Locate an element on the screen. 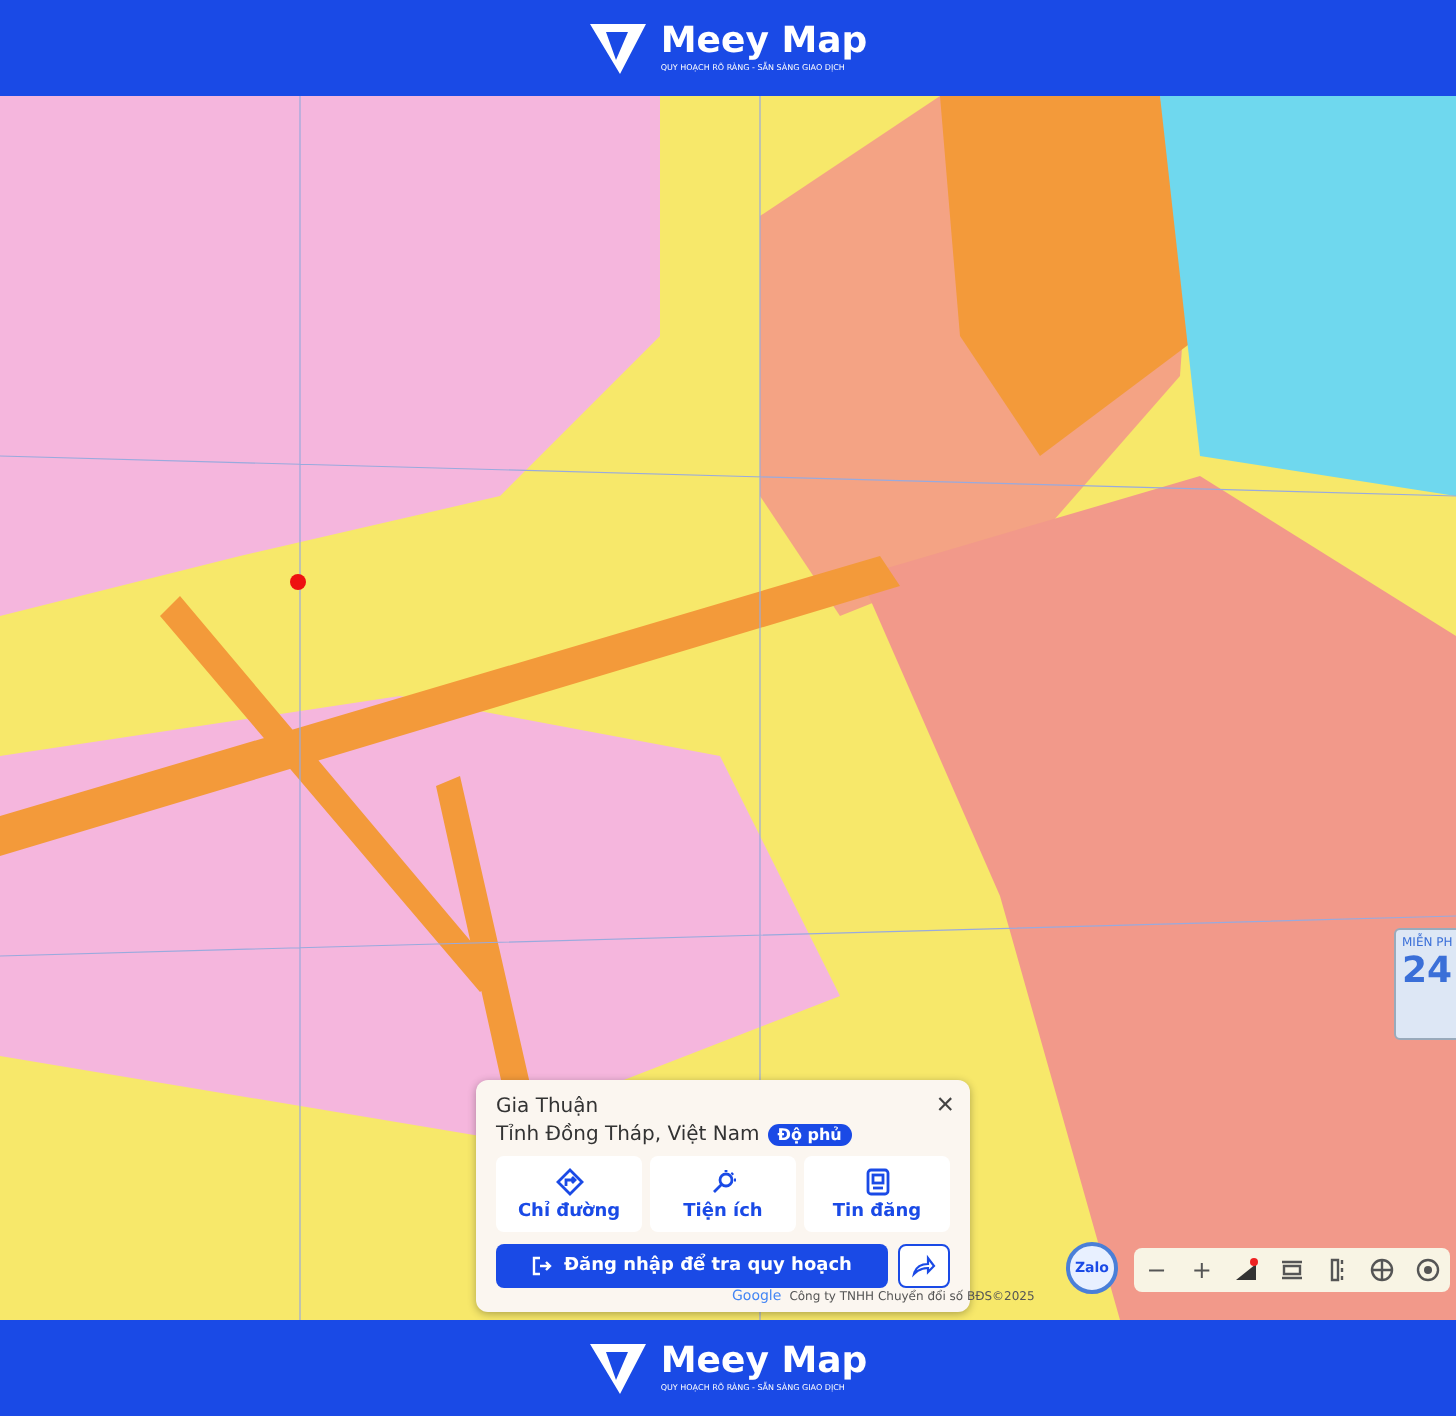 The height and width of the screenshot is (1416, 1456). share-icon is located at coordinates (924, 1266).